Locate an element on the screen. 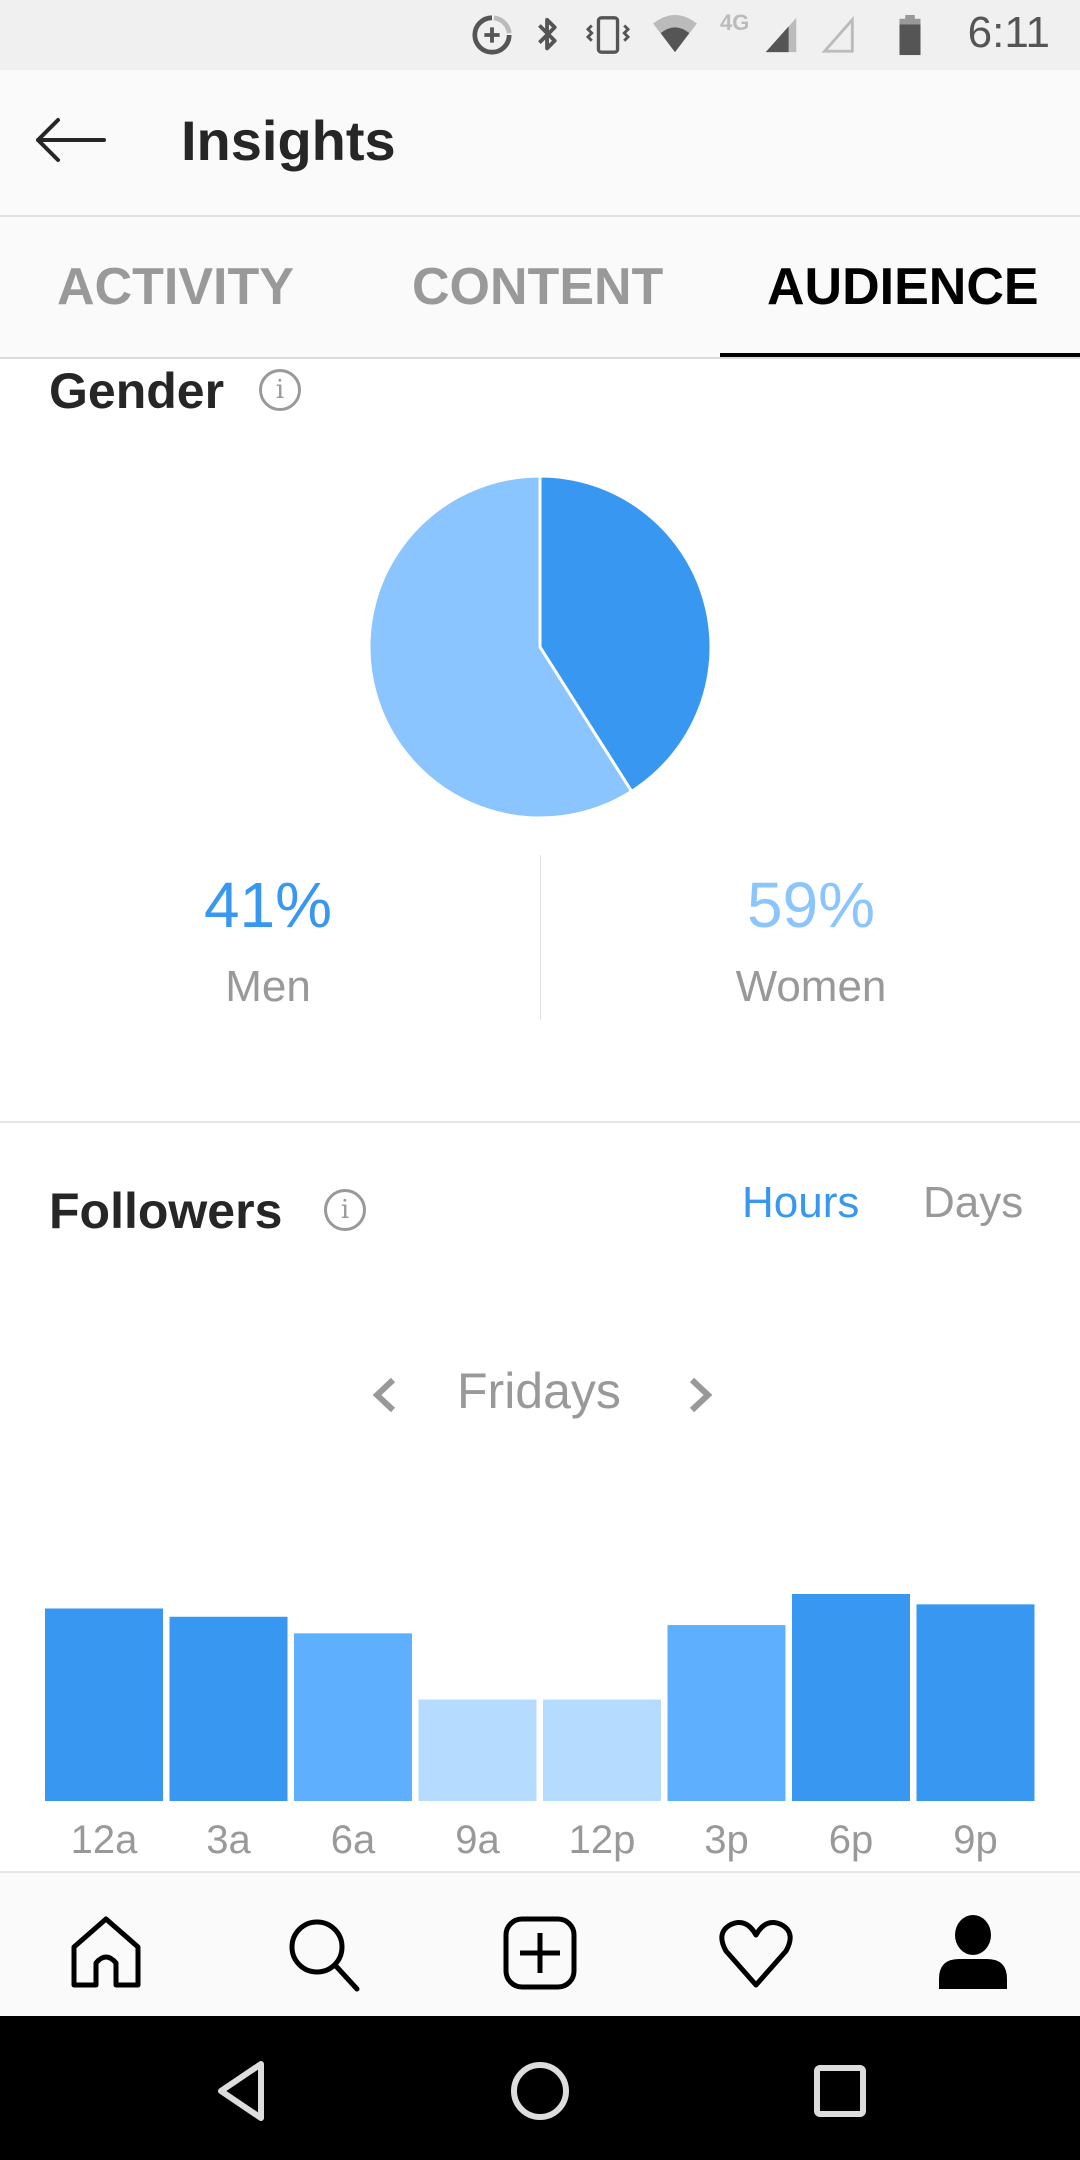 The height and width of the screenshot is (2160, 1080). gender-title: Gender is located at coordinates (137, 391).